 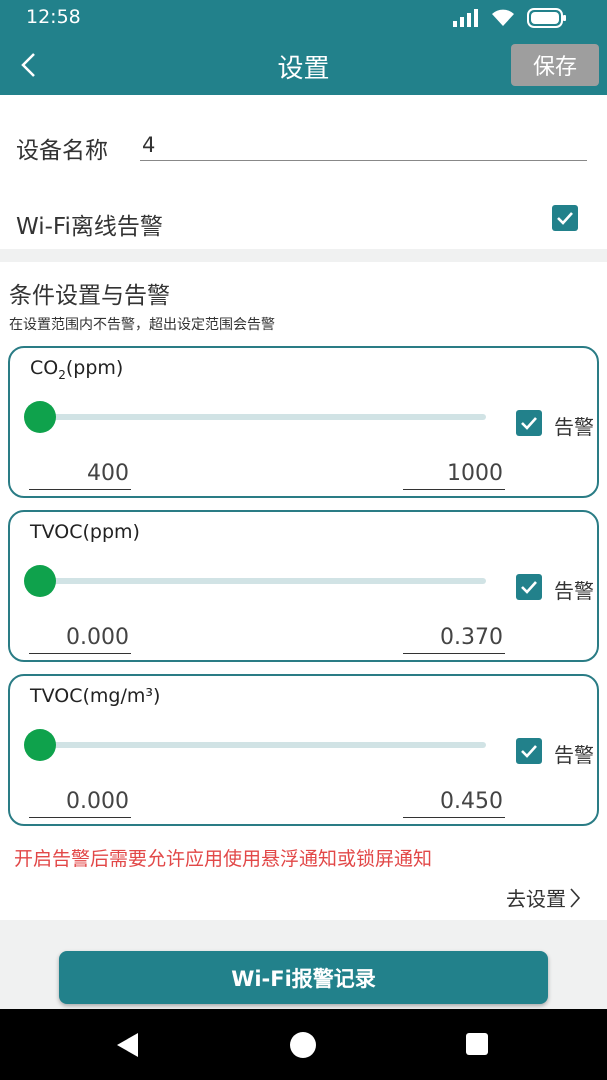 What do you see at coordinates (303, 422) in the screenshot?
I see `sensor-co2-card: CO2(ppm) 告警` at bounding box center [303, 422].